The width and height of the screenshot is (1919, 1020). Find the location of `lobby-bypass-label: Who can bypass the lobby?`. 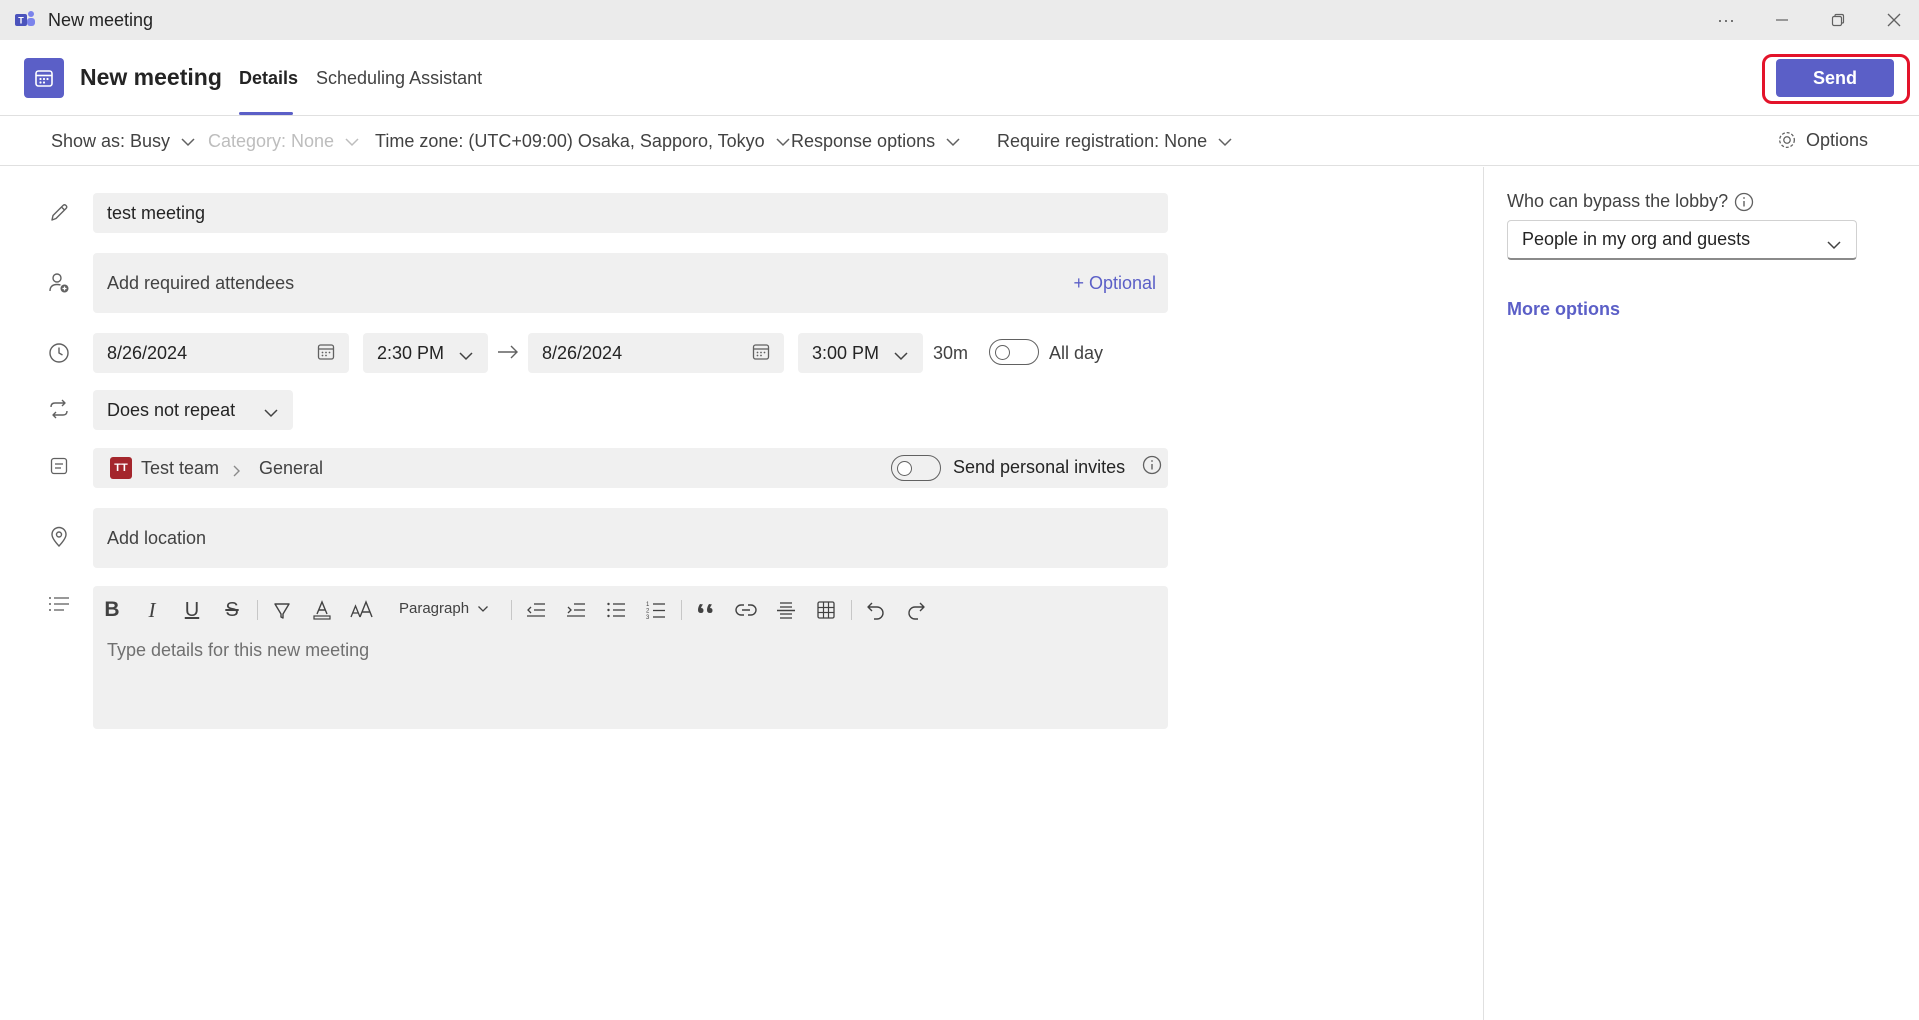

lobby-bypass-label: Who can bypass the lobby? is located at coordinates (1618, 201).